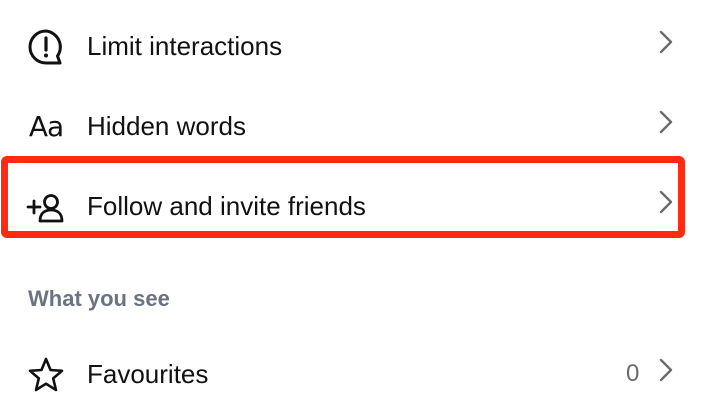 Image resolution: width=704 pixels, height=417 pixels. I want to click on star-icon, so click(46, 375).